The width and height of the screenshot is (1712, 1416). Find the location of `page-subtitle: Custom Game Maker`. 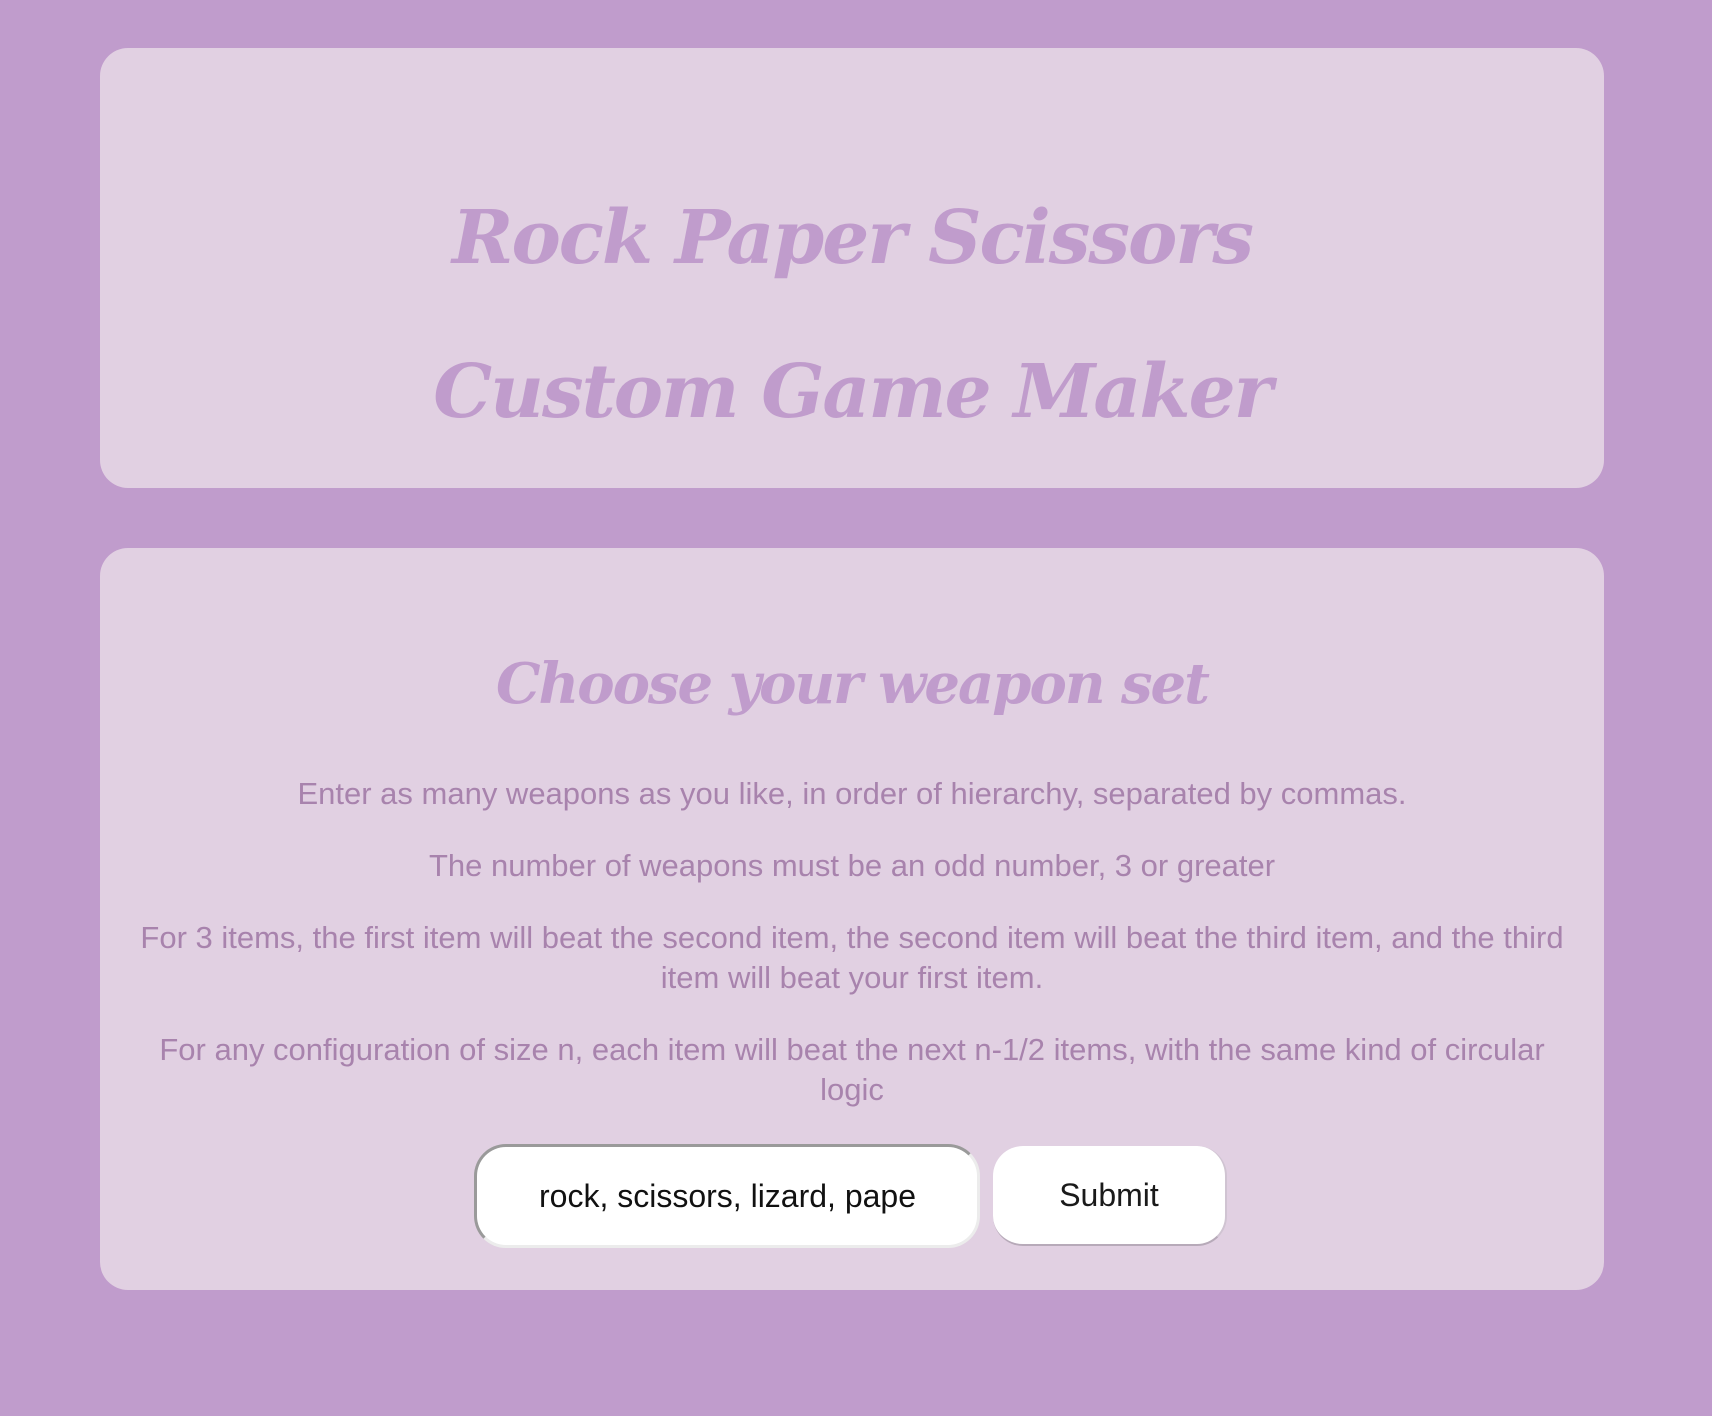

page-subtitle: Custom Game Maker is located at coordinates (852, 392).